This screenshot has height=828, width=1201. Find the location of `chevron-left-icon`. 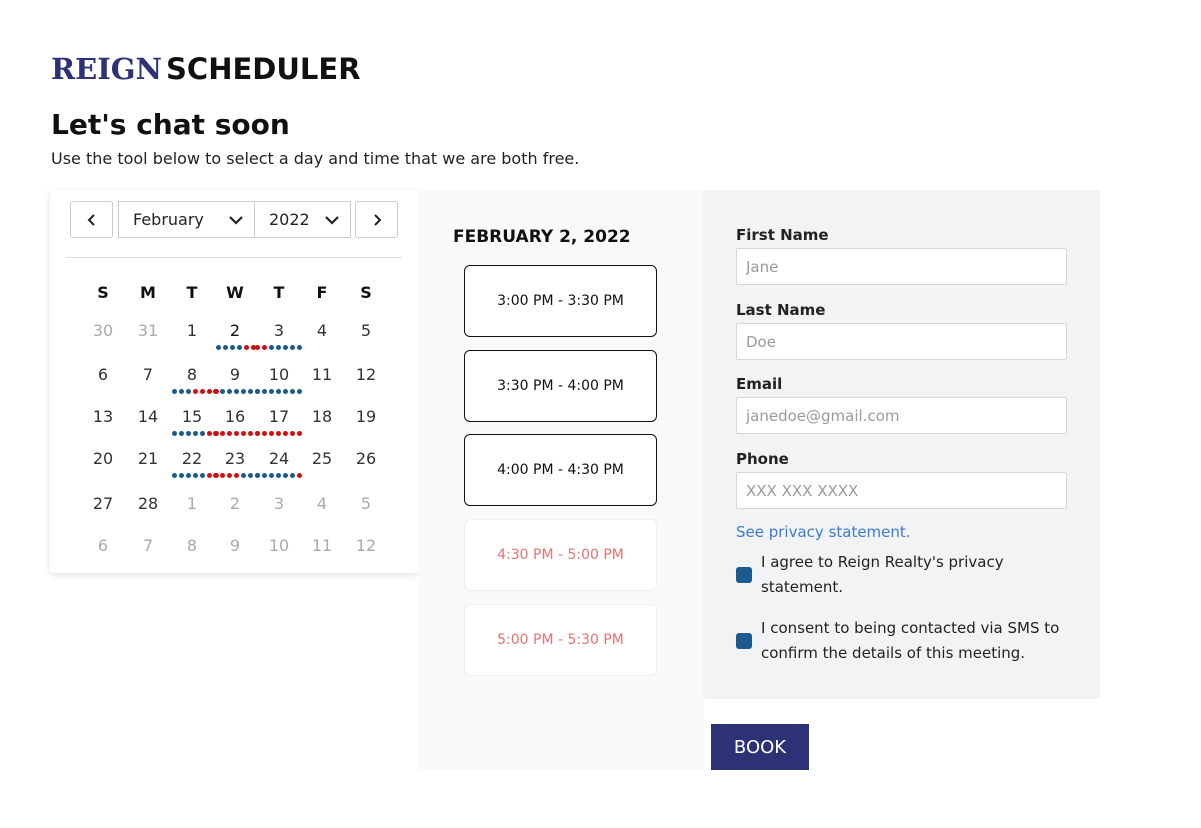

chevron-left-icon is located at coordinates (91, 219).